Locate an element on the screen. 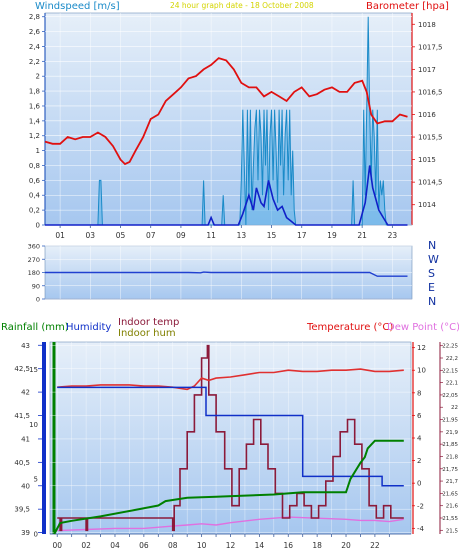 This screenshot has width=459, height=559. indoor-temp-tick-label: 21,55 is located at coordinates (450, 519).